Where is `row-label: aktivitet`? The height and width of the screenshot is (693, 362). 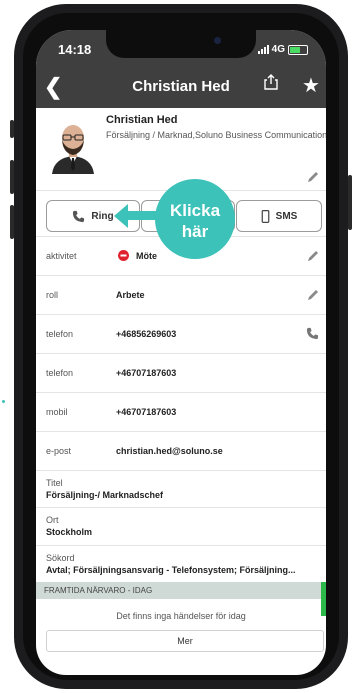 row-label: aktivitet is located at coordinates (61, 256).